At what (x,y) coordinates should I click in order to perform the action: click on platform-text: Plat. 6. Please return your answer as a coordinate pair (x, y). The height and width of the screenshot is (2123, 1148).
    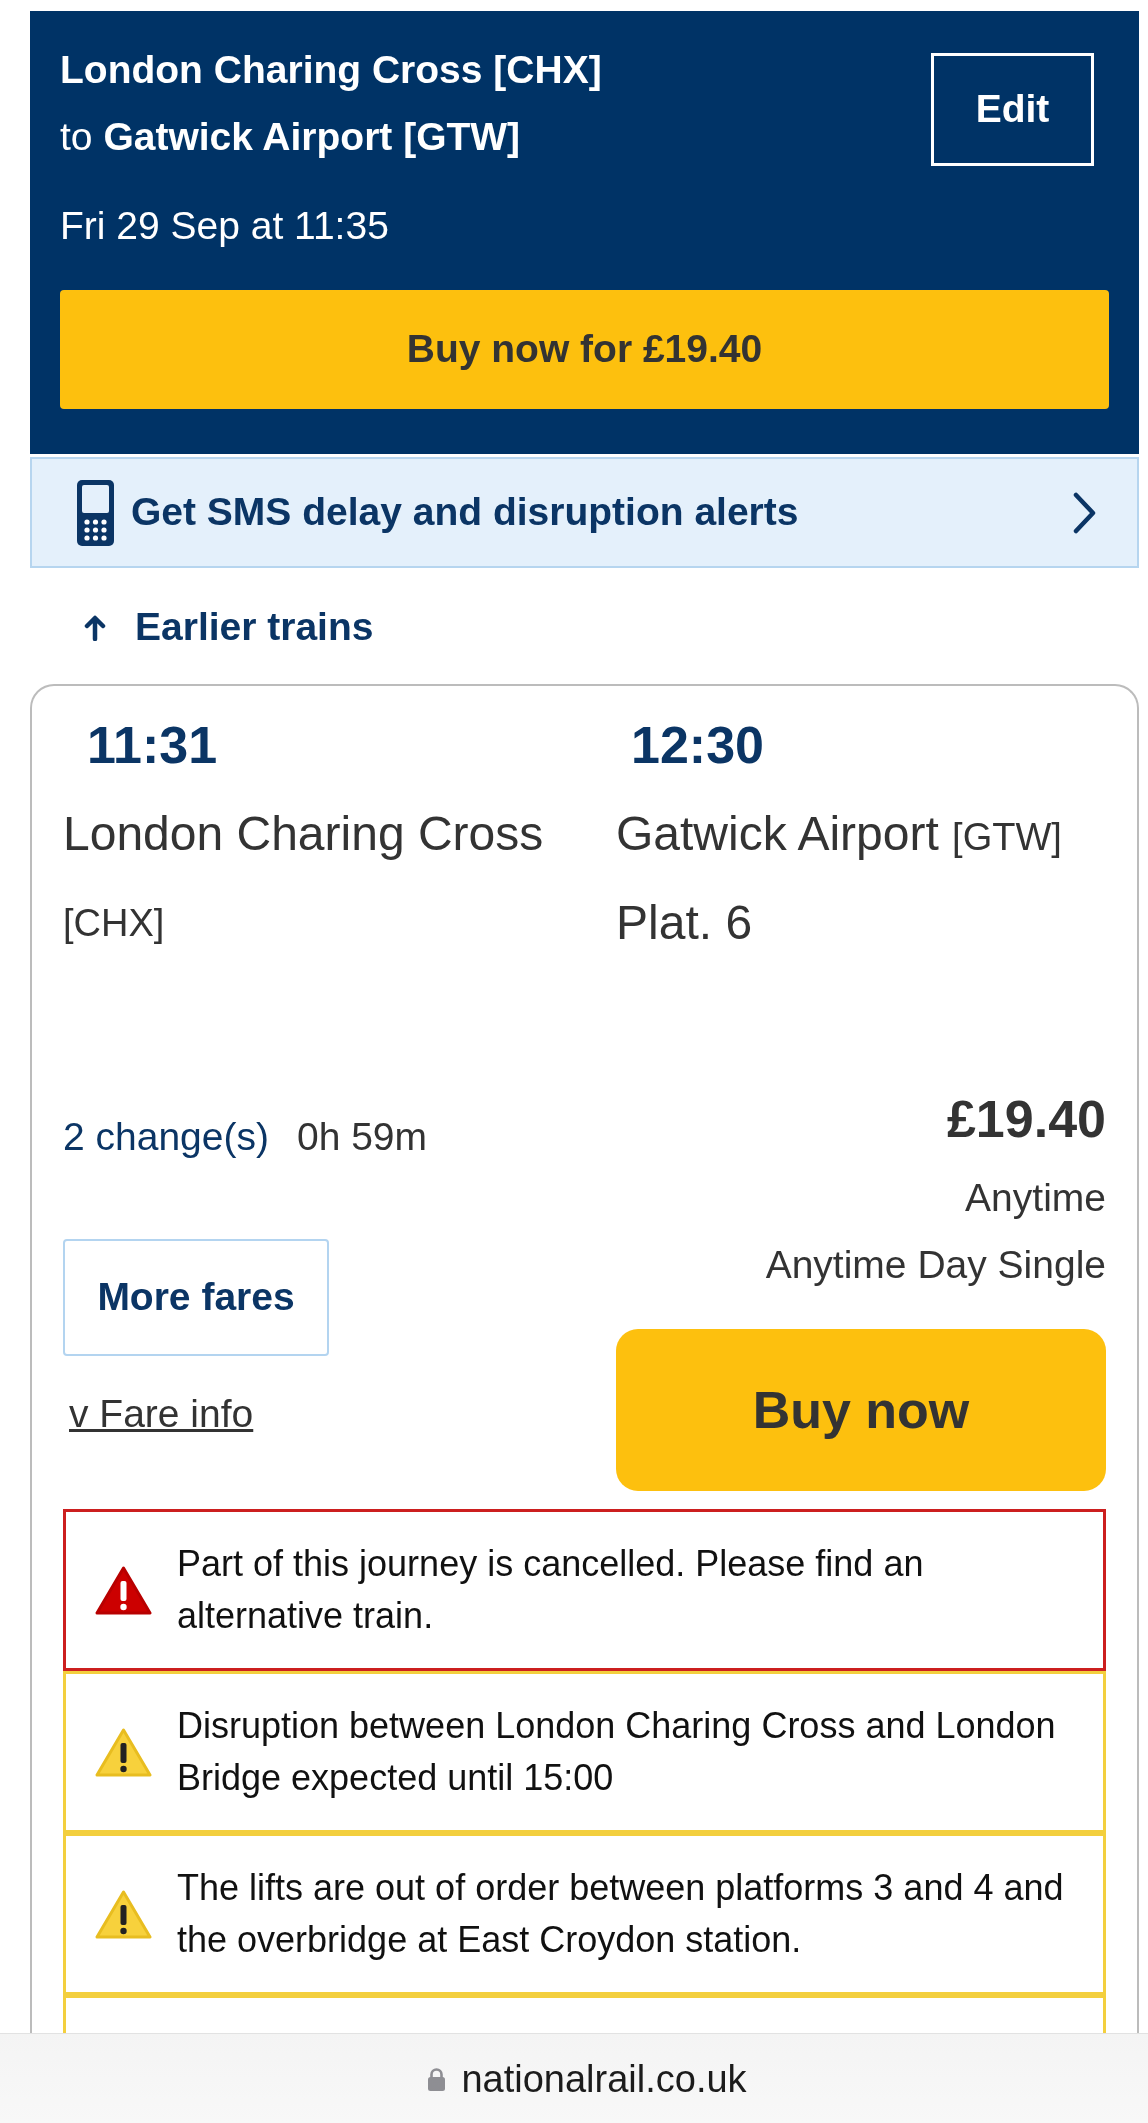
    Looking at the image, I should click on (685, 923).